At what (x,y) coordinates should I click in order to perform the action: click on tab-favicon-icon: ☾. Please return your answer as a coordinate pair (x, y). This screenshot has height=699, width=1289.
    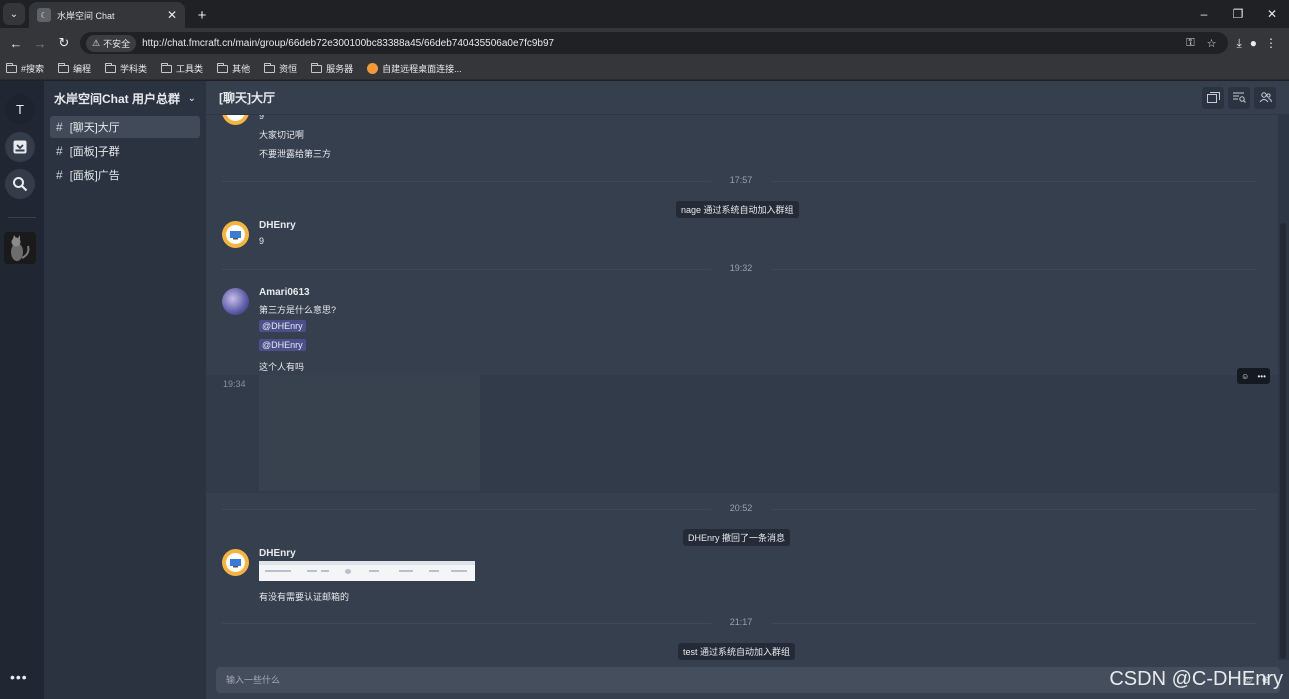
    Looking at the image, I should click on (44, 15).